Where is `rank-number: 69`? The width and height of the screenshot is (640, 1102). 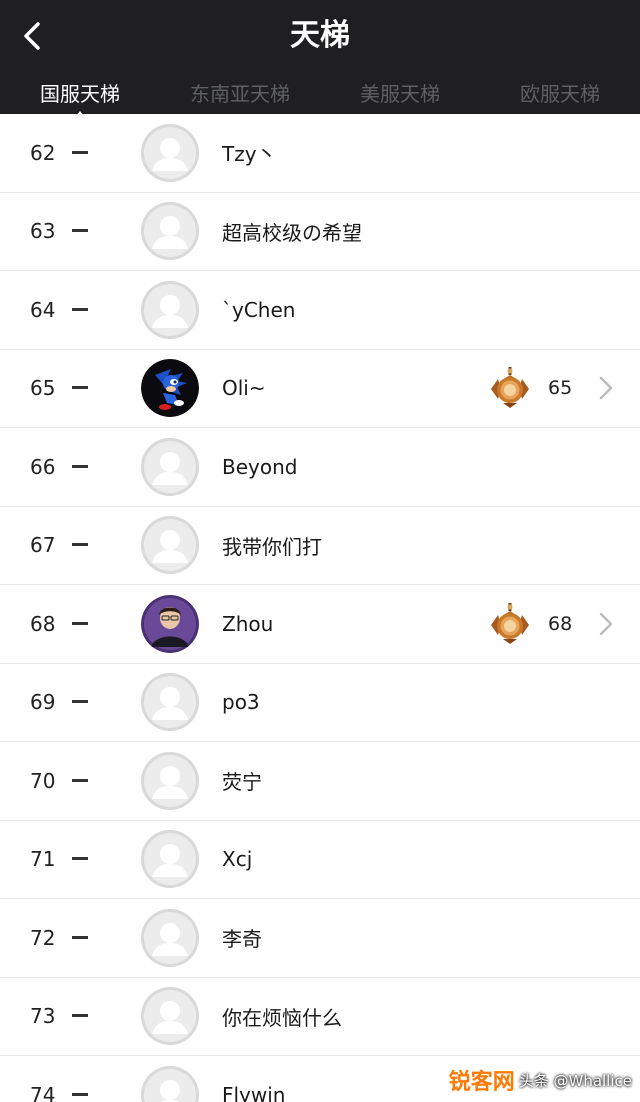
rank-number: 69 is located at coordinates (43, 702).